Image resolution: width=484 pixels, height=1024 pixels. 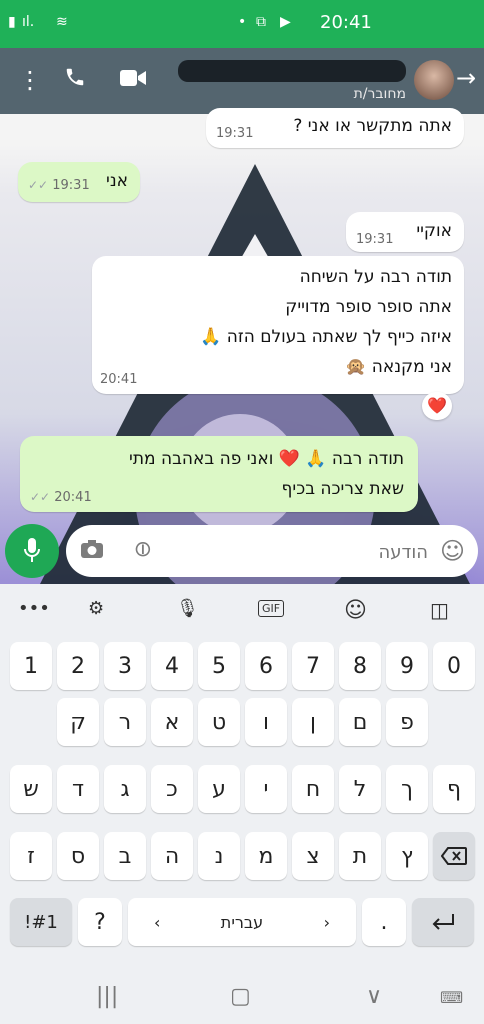 I want to click on cursor-left-icon: ‹, so click(x=157, y=922).